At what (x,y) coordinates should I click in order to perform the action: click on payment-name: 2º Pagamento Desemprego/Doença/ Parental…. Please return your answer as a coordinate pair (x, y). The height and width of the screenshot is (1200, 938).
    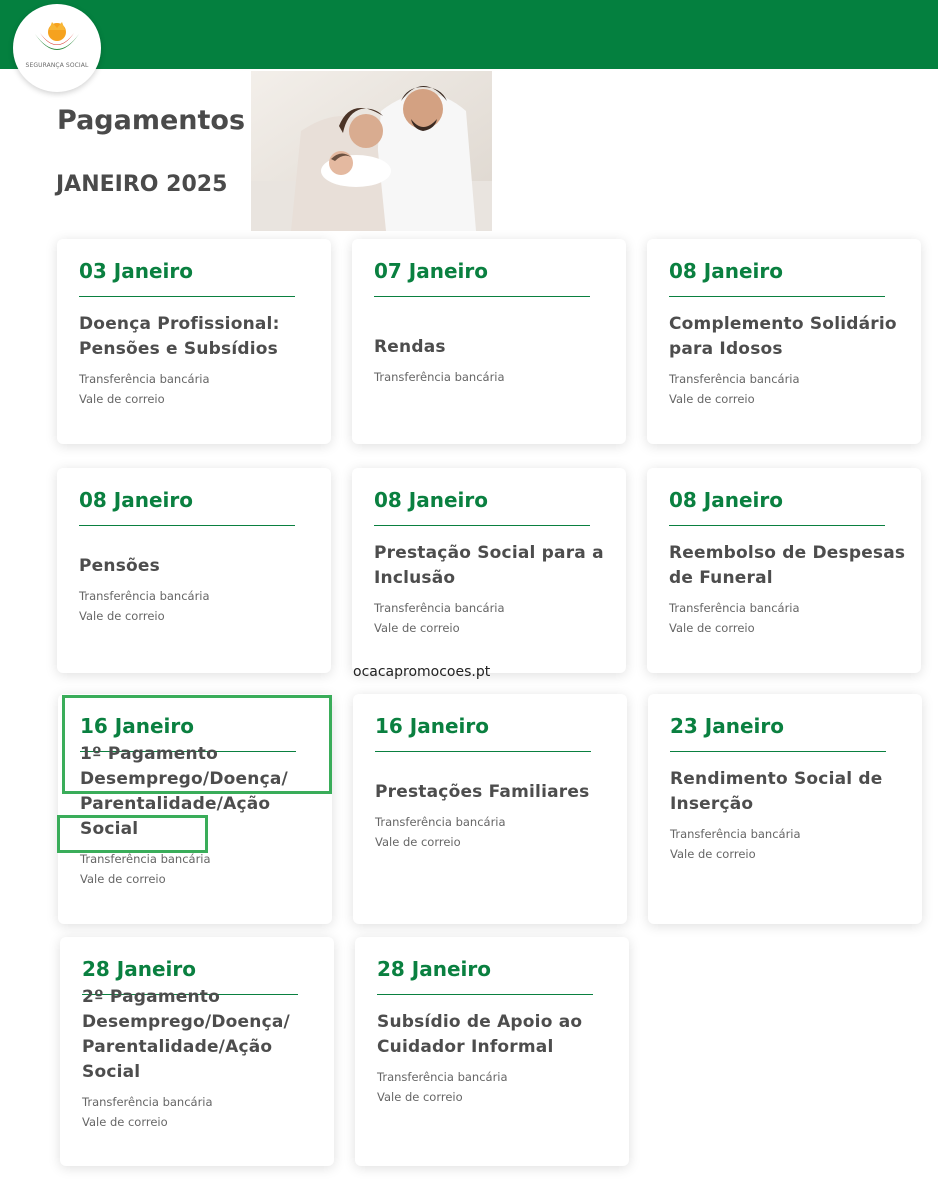
    Looking at the image, I should click on (186, 1034).